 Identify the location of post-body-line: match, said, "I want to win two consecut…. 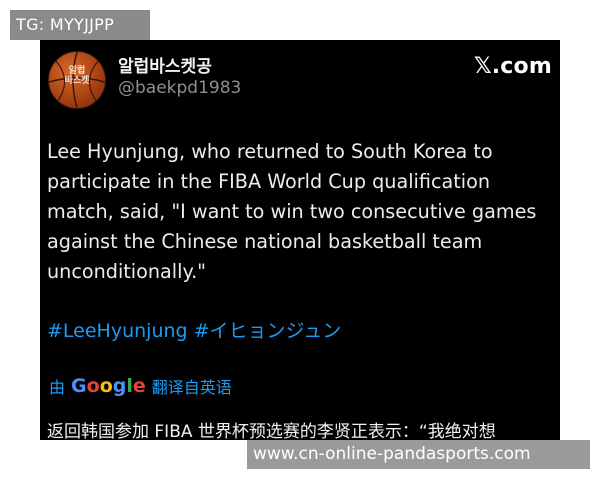
(292, 211).